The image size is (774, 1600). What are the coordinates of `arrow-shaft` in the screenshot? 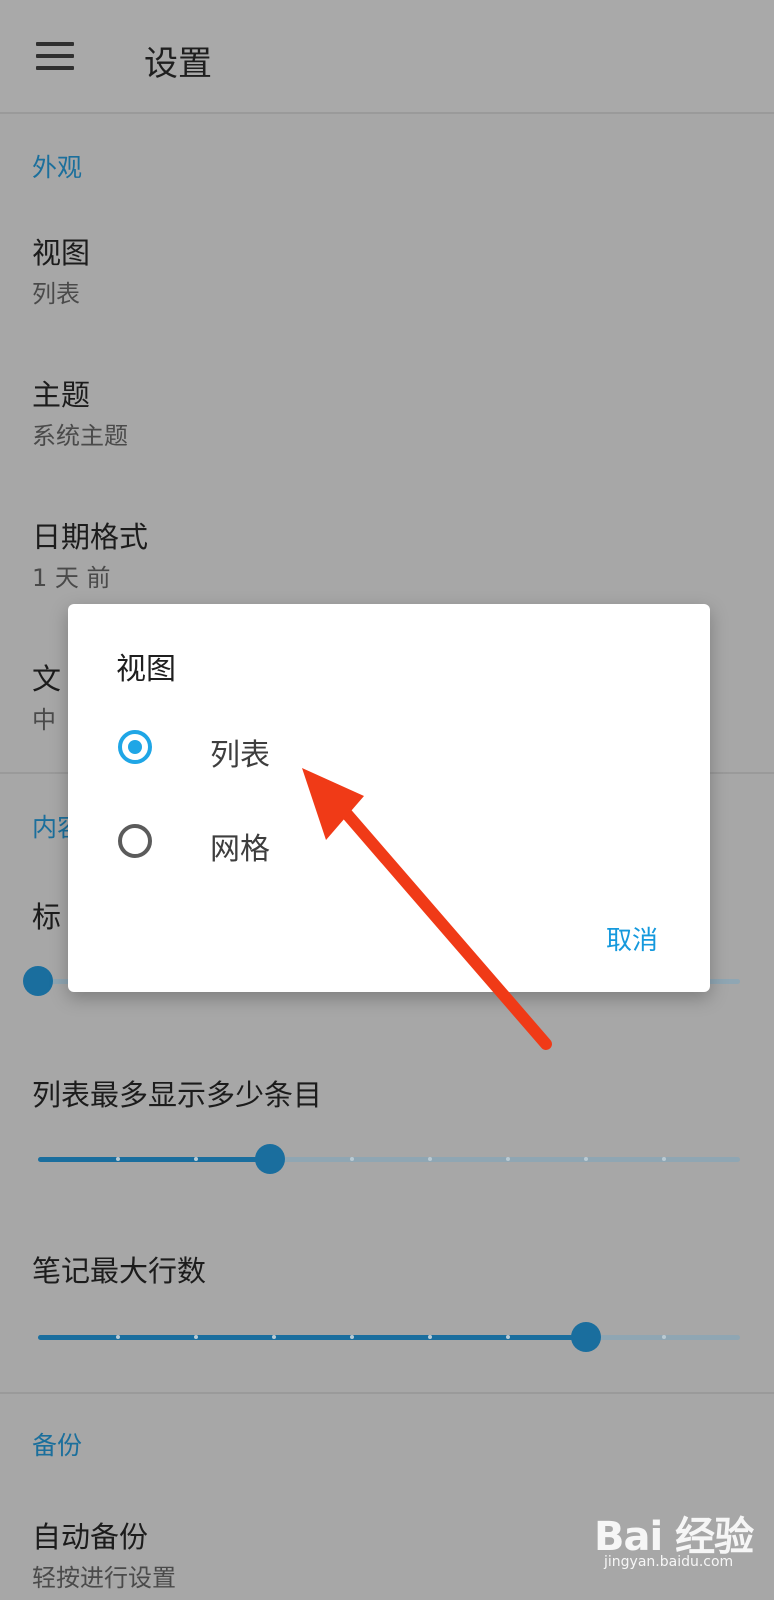 It's located at (443, 925).